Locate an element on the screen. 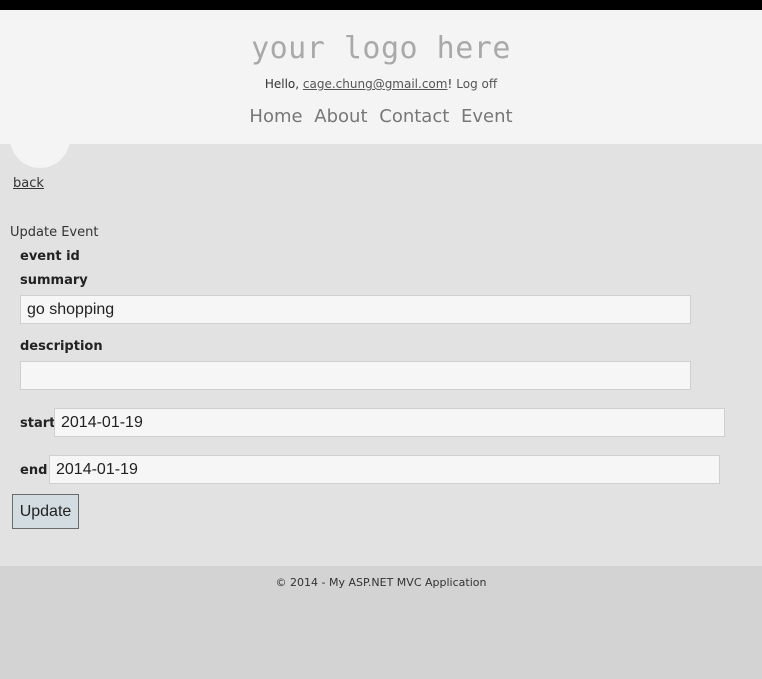 The width and height of the screenshot is (762, 679). event-id-label: event id is located at coordinates (50, 256).